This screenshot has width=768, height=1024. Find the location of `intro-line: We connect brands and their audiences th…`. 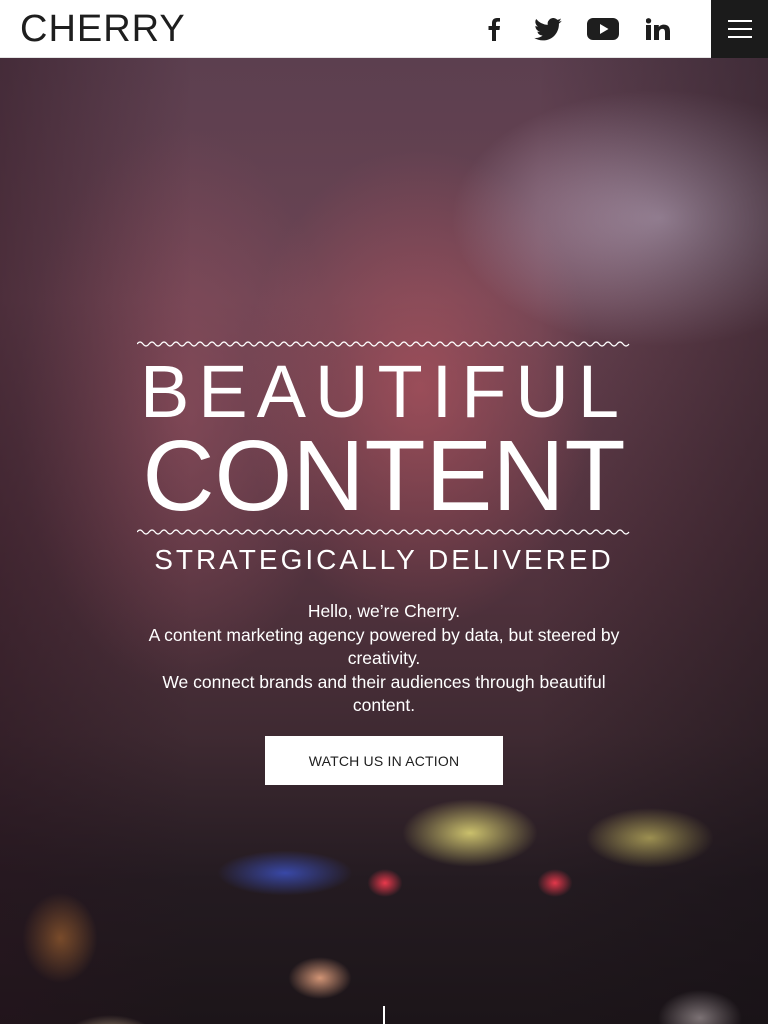

intro-line: We connect brands and their audiences th… is located at coordinates (384, 693).